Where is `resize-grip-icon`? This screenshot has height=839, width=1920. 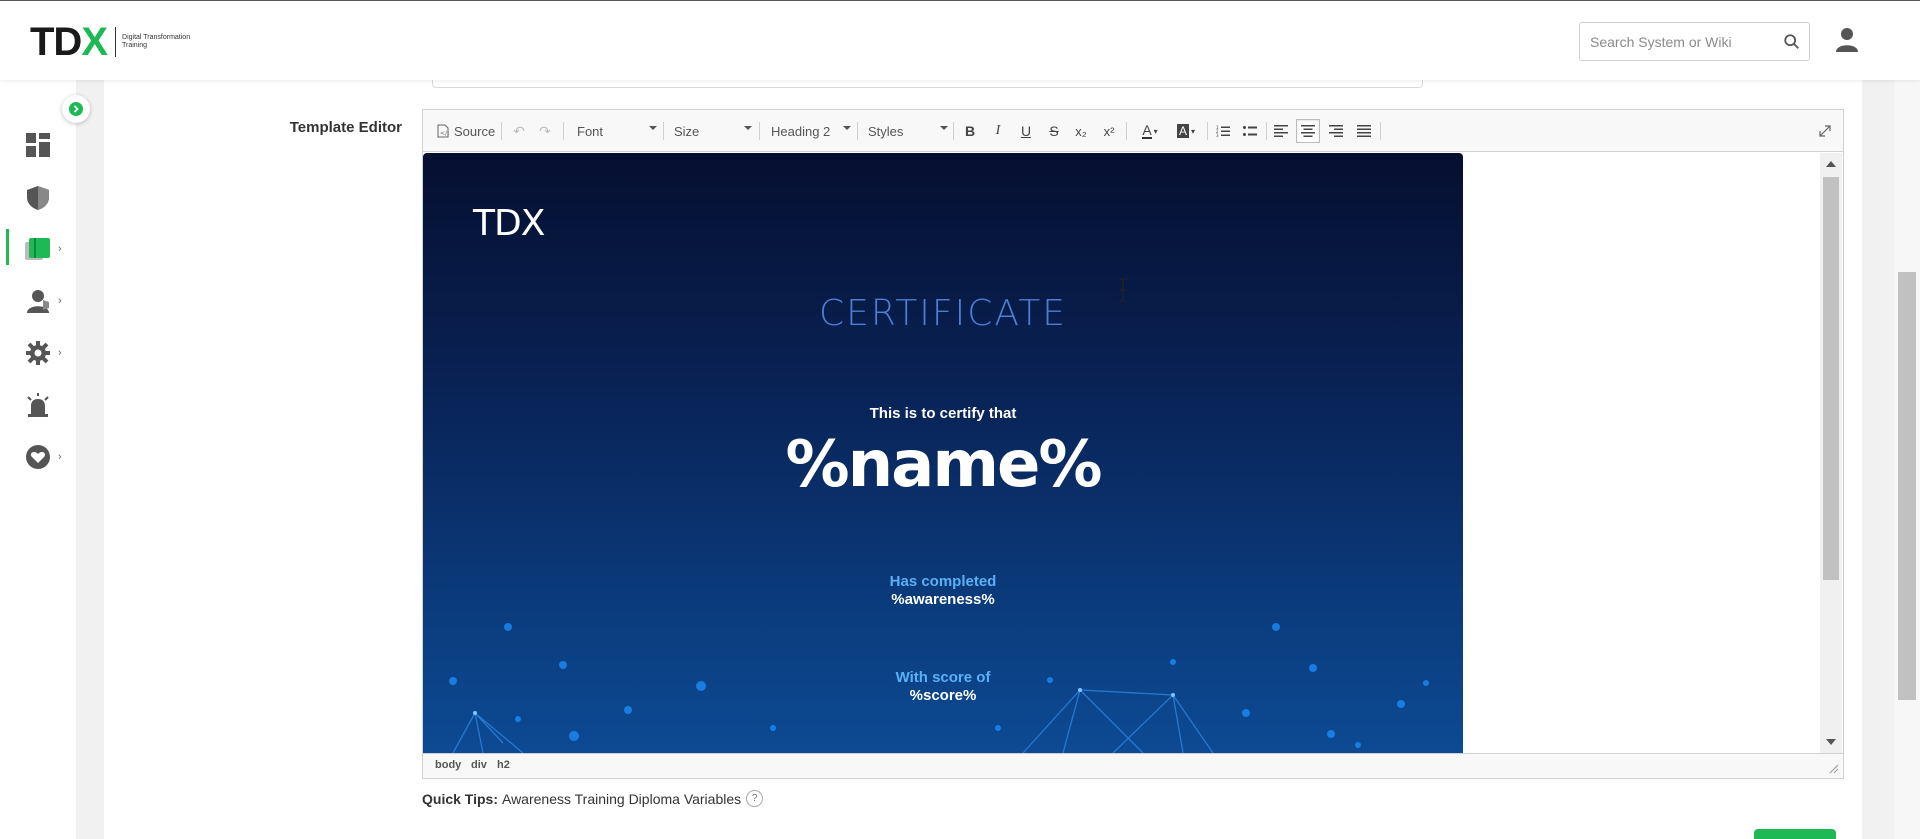 resize-grip-icon is located at coordinates (1834, 769).